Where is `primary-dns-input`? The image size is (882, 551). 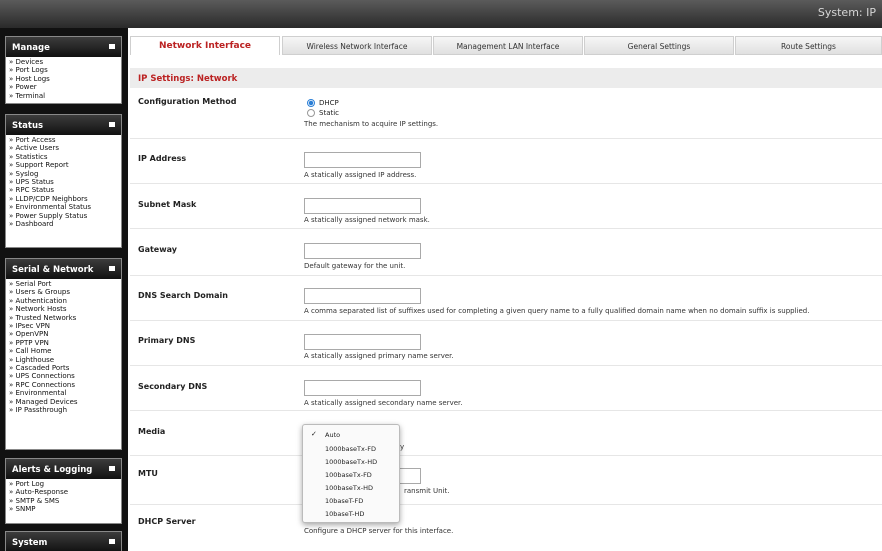
primary-dns-input is located at coordinates (362, 342).